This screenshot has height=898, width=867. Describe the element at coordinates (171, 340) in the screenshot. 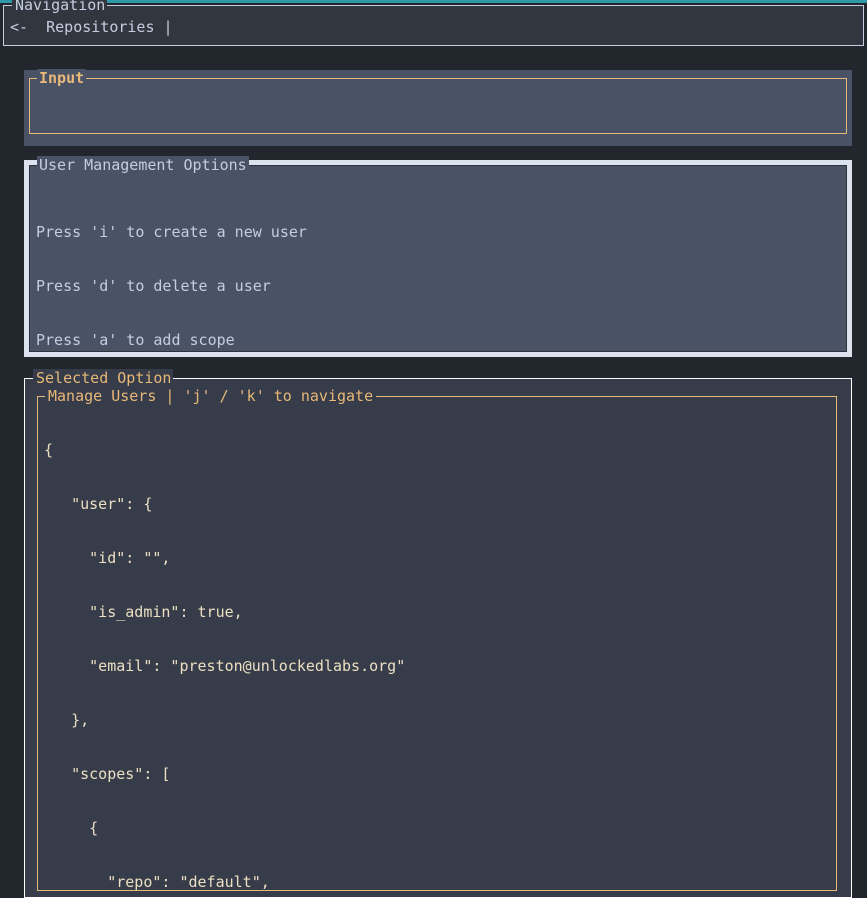

I see `option-add-scope: Press 'a' to add scope` at that location.